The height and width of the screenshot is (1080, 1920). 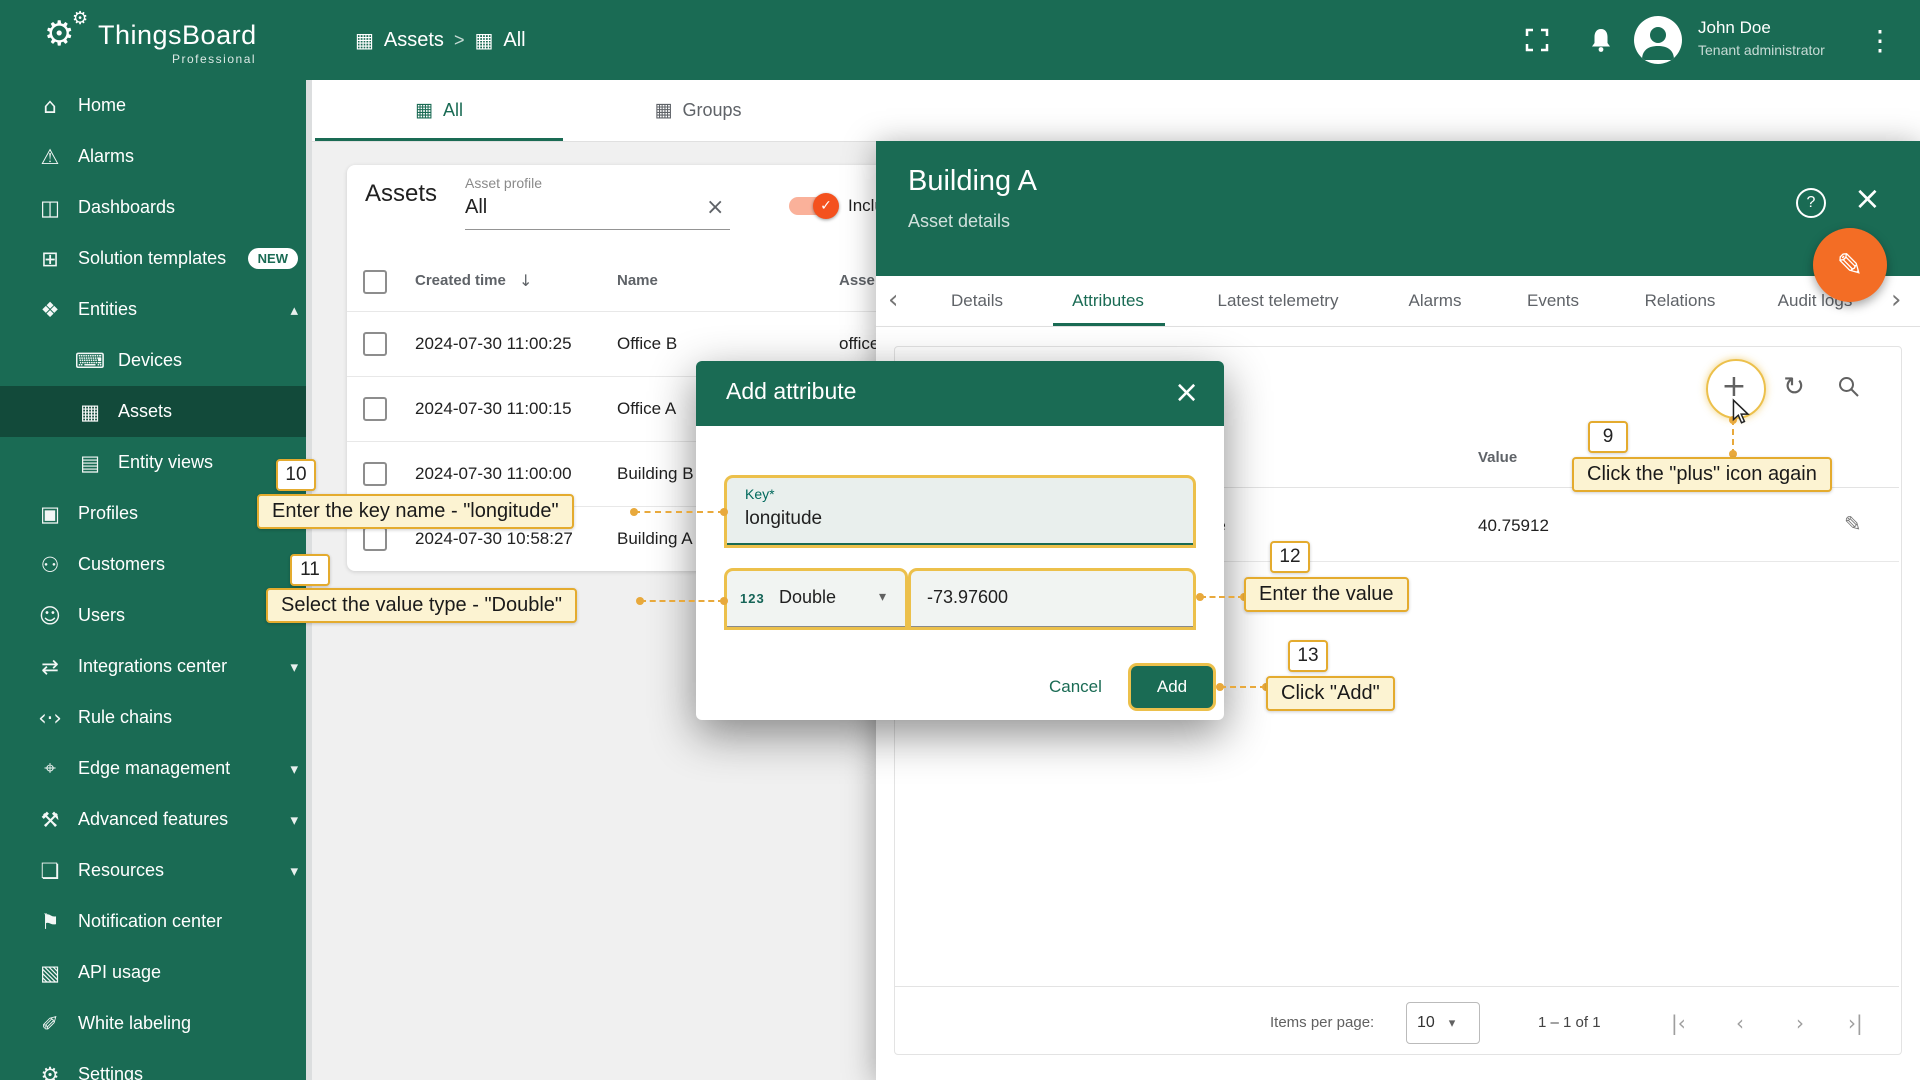 What do you see at coordinates (59, 34) in the screenshot?
I see `logo-gear-icon: ⚙` at bounding box center [59, 34].